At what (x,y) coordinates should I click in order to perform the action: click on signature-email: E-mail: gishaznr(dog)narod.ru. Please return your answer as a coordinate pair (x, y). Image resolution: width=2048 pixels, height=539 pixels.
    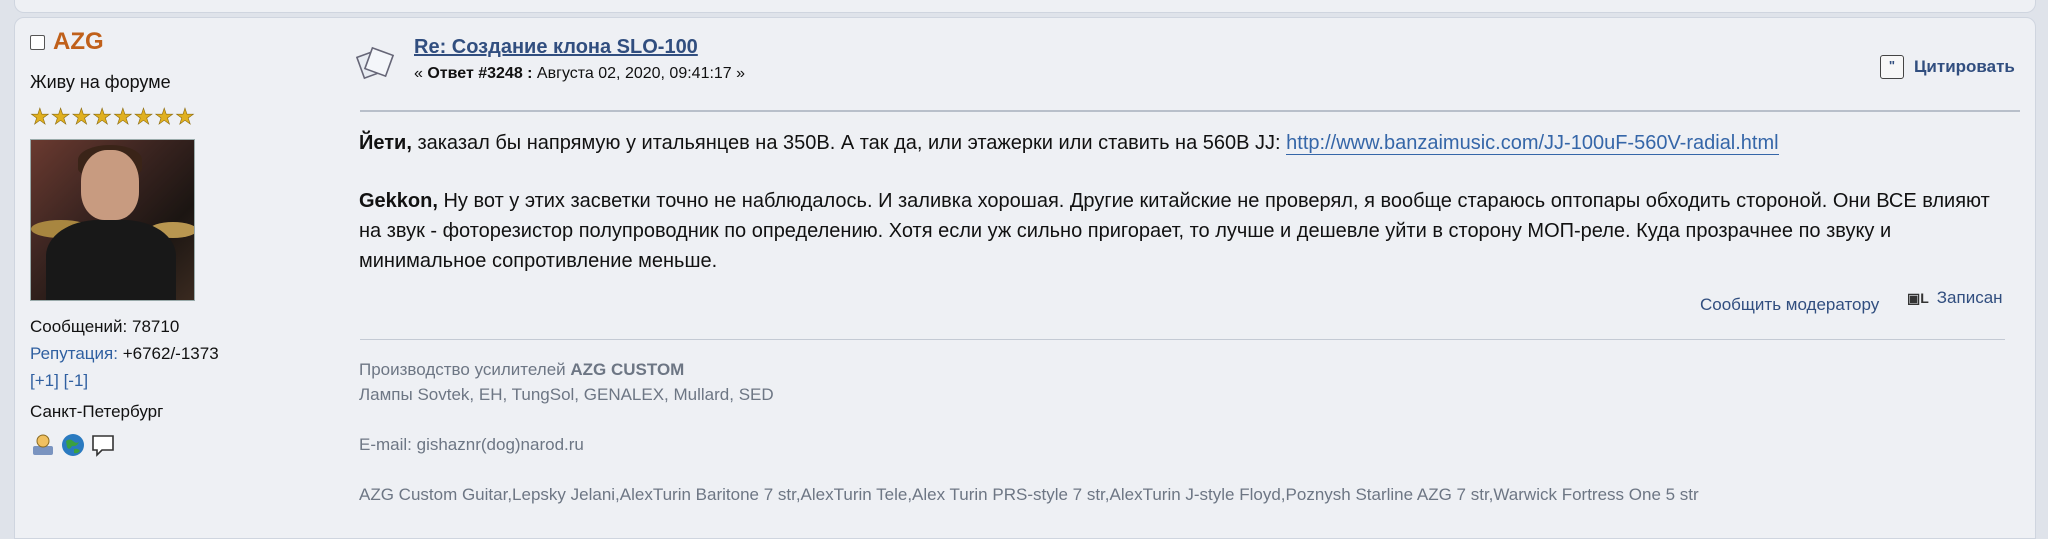
    Looking at the image, I should click on (471, 444).